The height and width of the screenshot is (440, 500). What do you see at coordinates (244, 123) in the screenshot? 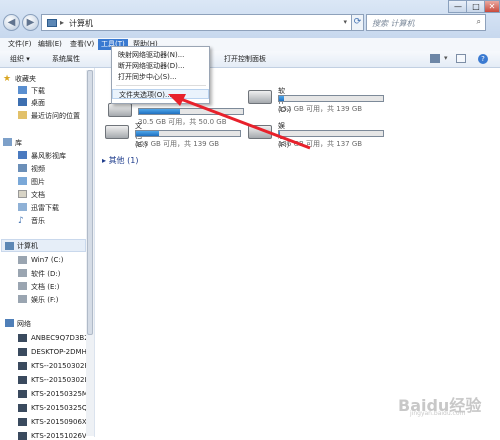
I see `arrow-shaft` at bounding box center [244, 123].